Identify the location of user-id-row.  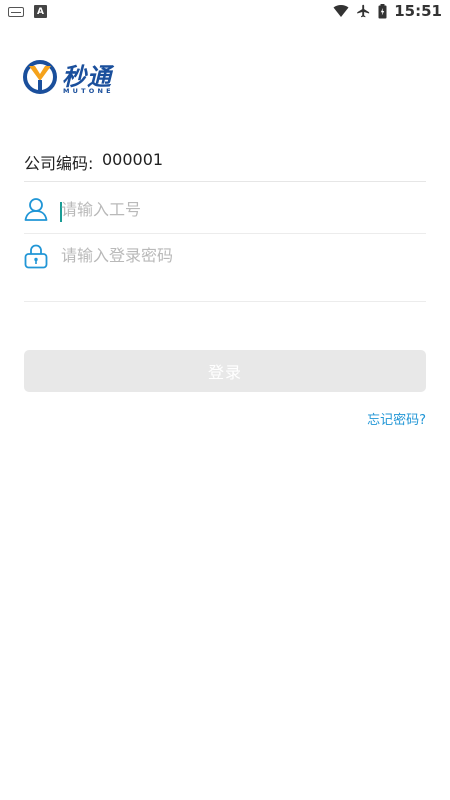
(225, 211).